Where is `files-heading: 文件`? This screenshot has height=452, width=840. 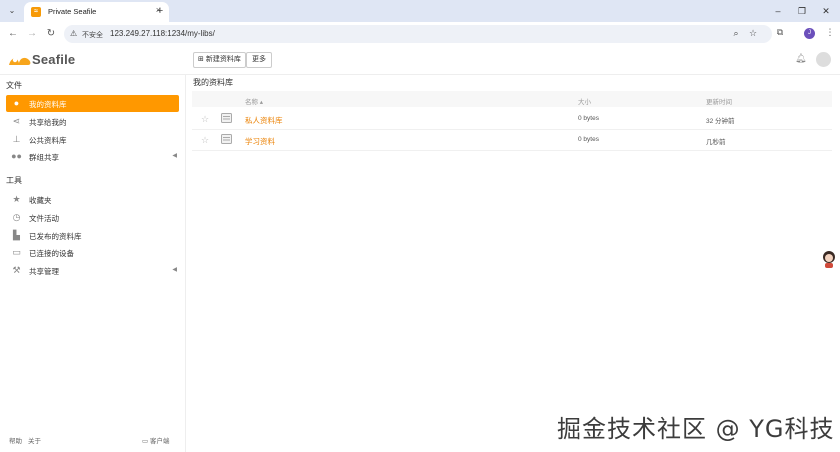 files-heading: 文件 is located at coordinates (14, 85).